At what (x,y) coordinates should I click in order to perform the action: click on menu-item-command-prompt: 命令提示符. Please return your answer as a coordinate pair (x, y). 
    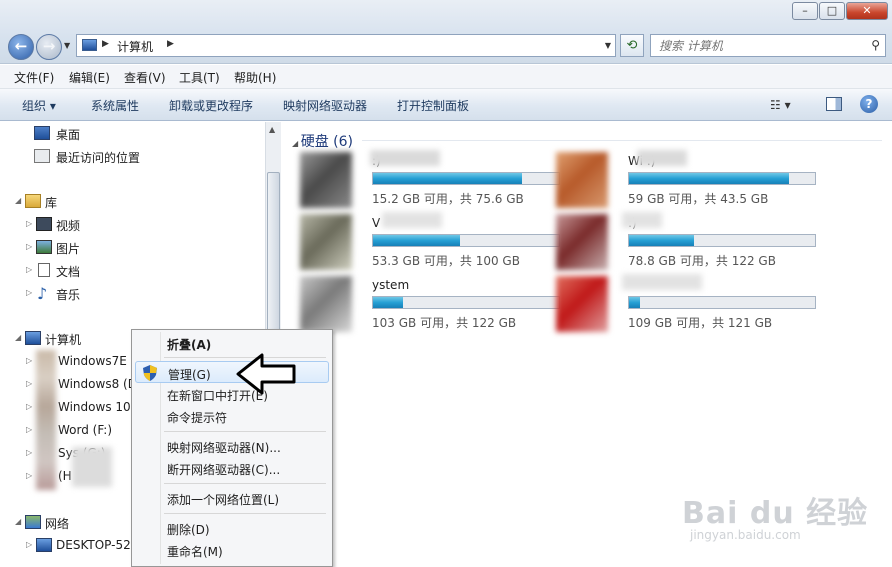
    Looking at the image, I should click on (232, 416).